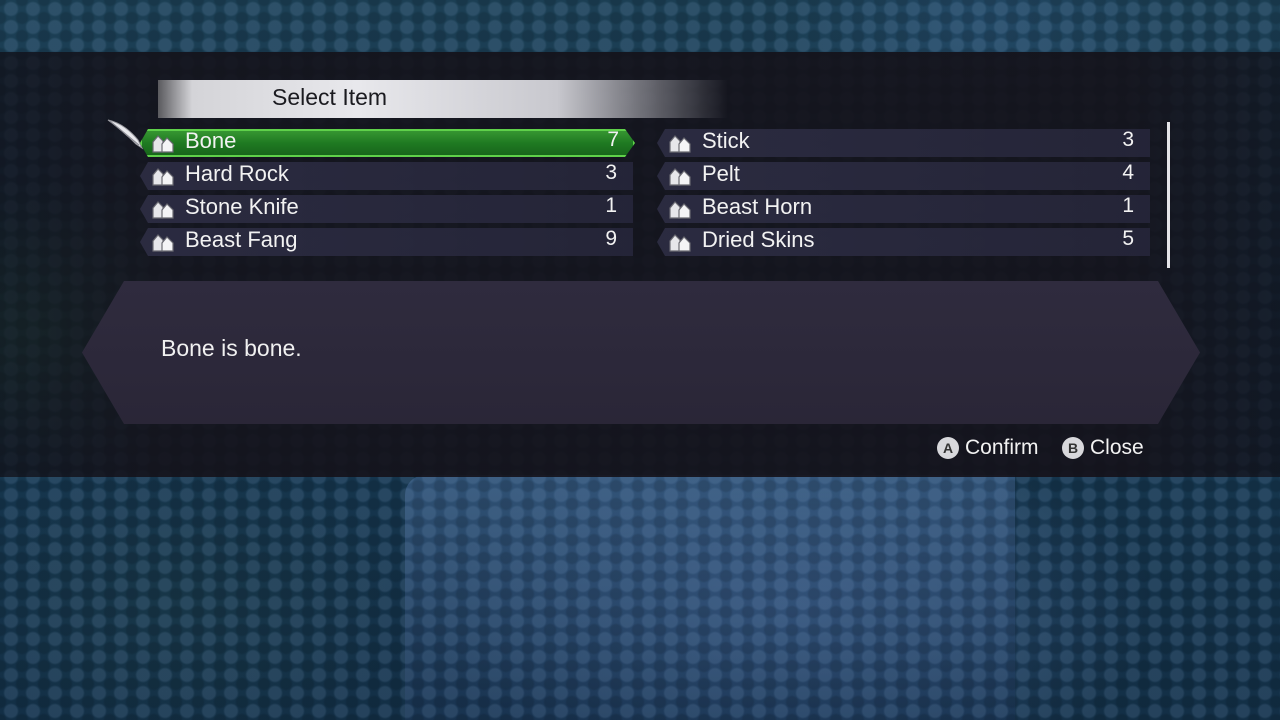  What do you see at coordinates (443, 99) in the screenshot?
I see `title-bar` at bounding box center [443, 99].